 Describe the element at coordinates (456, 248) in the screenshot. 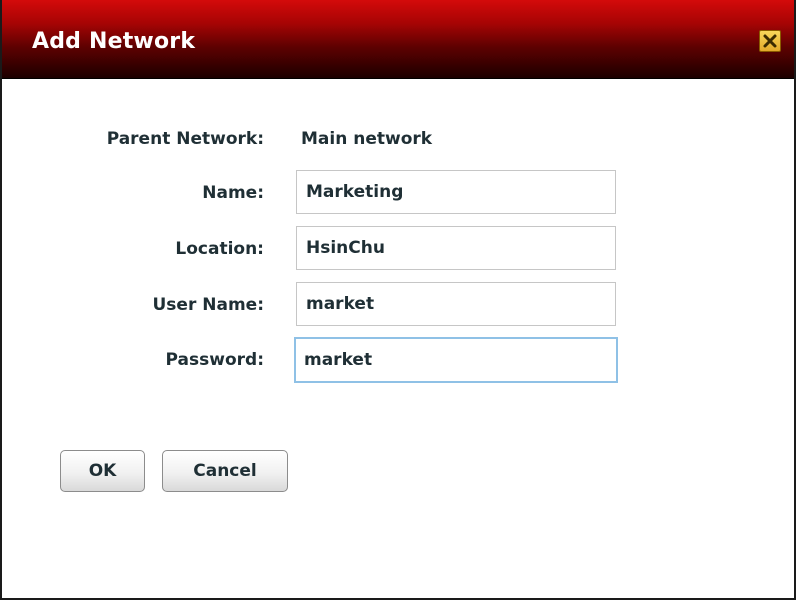

I see `location-input` at that location.